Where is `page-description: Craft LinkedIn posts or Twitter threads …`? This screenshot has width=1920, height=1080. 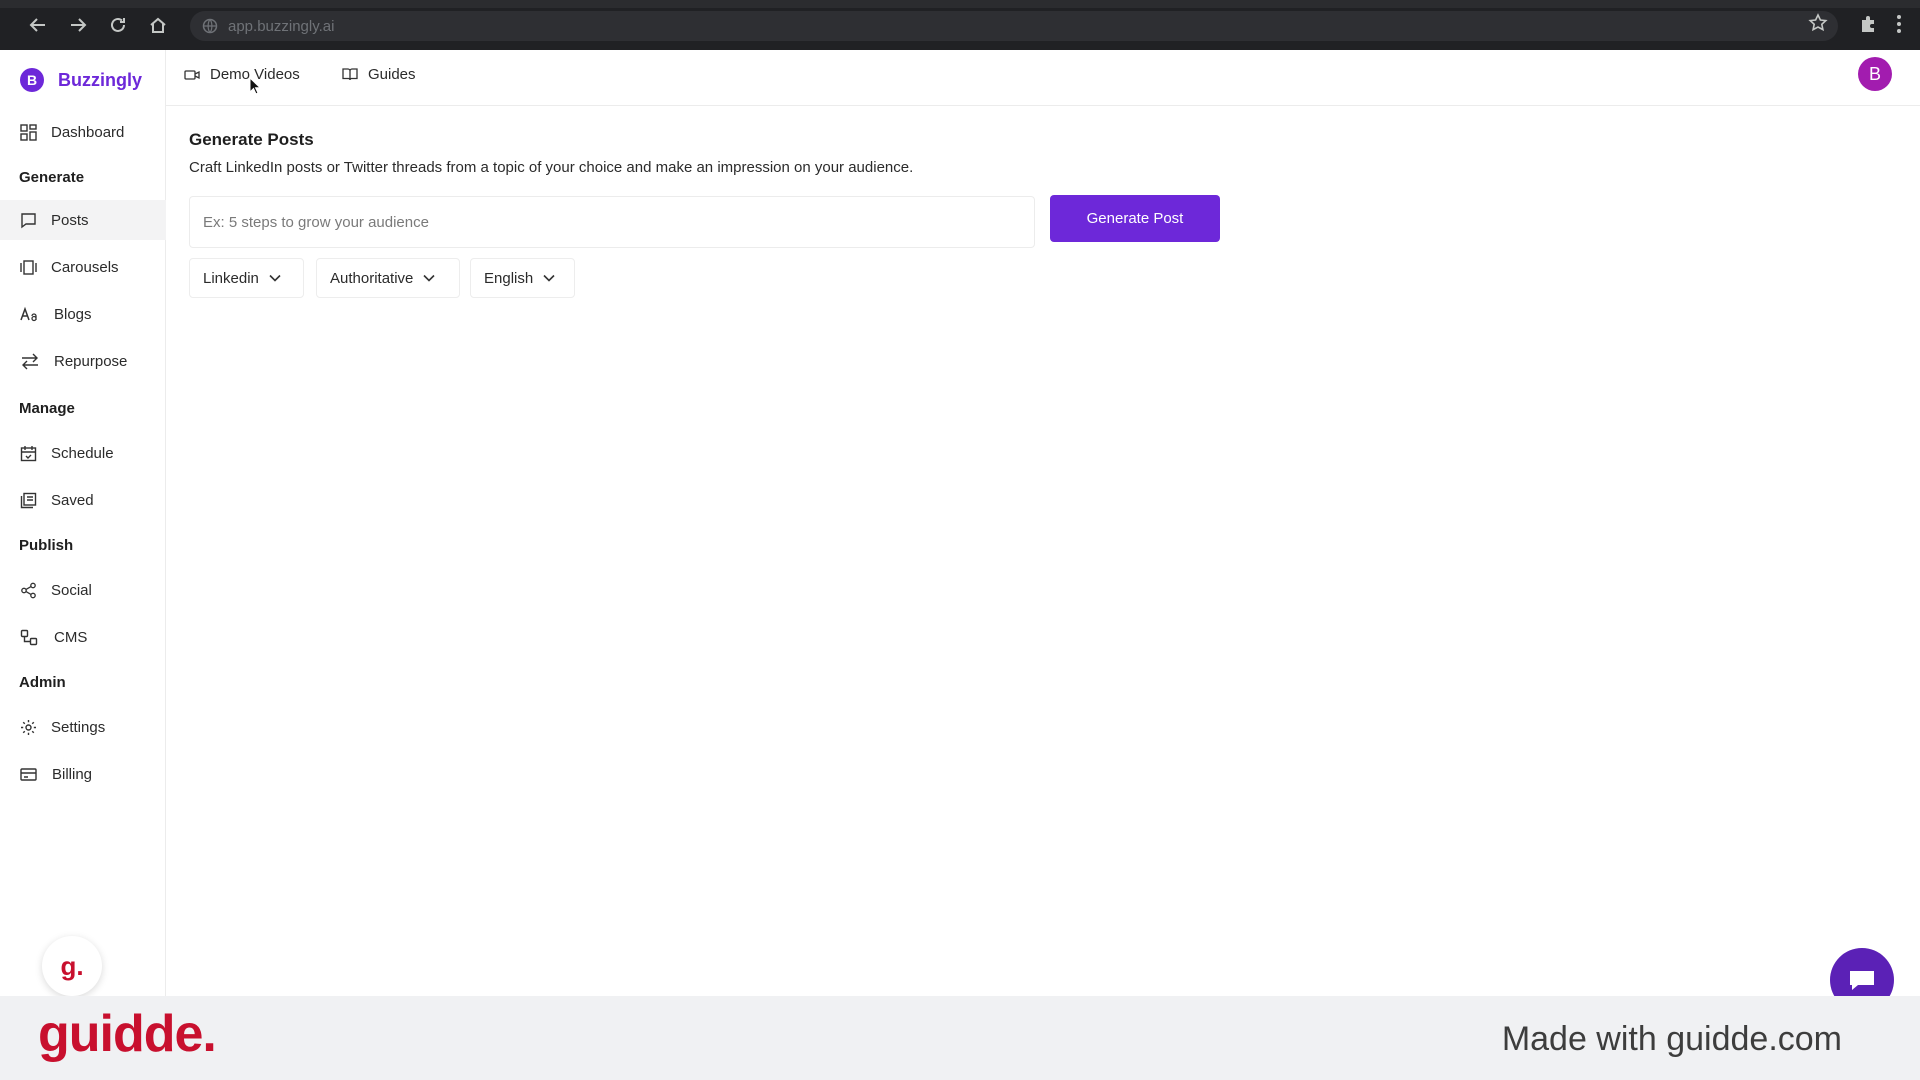
page-description: Craft LinkedIn posts or Twitter threads … is located at coordinates (551, 167).